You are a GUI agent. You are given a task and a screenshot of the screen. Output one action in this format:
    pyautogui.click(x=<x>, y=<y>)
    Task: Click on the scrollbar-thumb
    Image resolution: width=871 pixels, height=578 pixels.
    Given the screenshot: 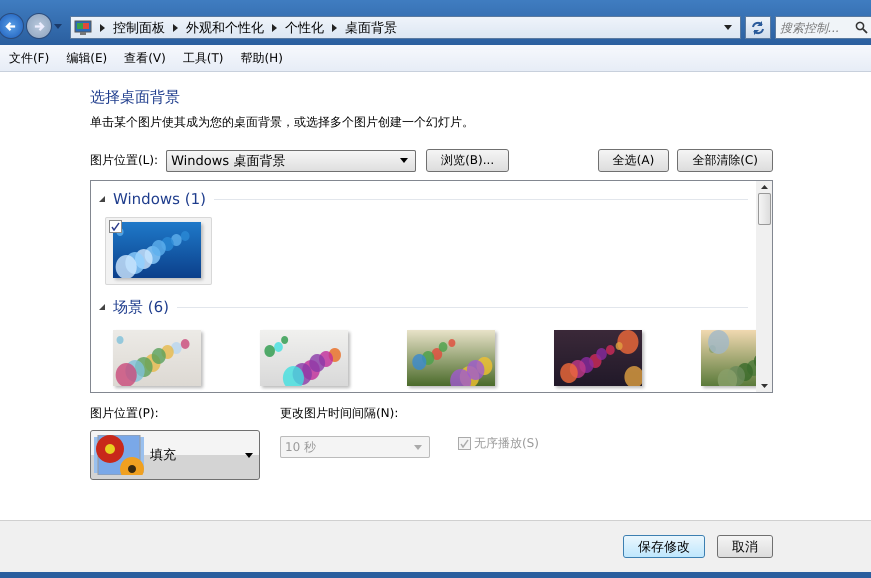 What is the action you would take?
    pyautogui.click(x=764, y=209)
    